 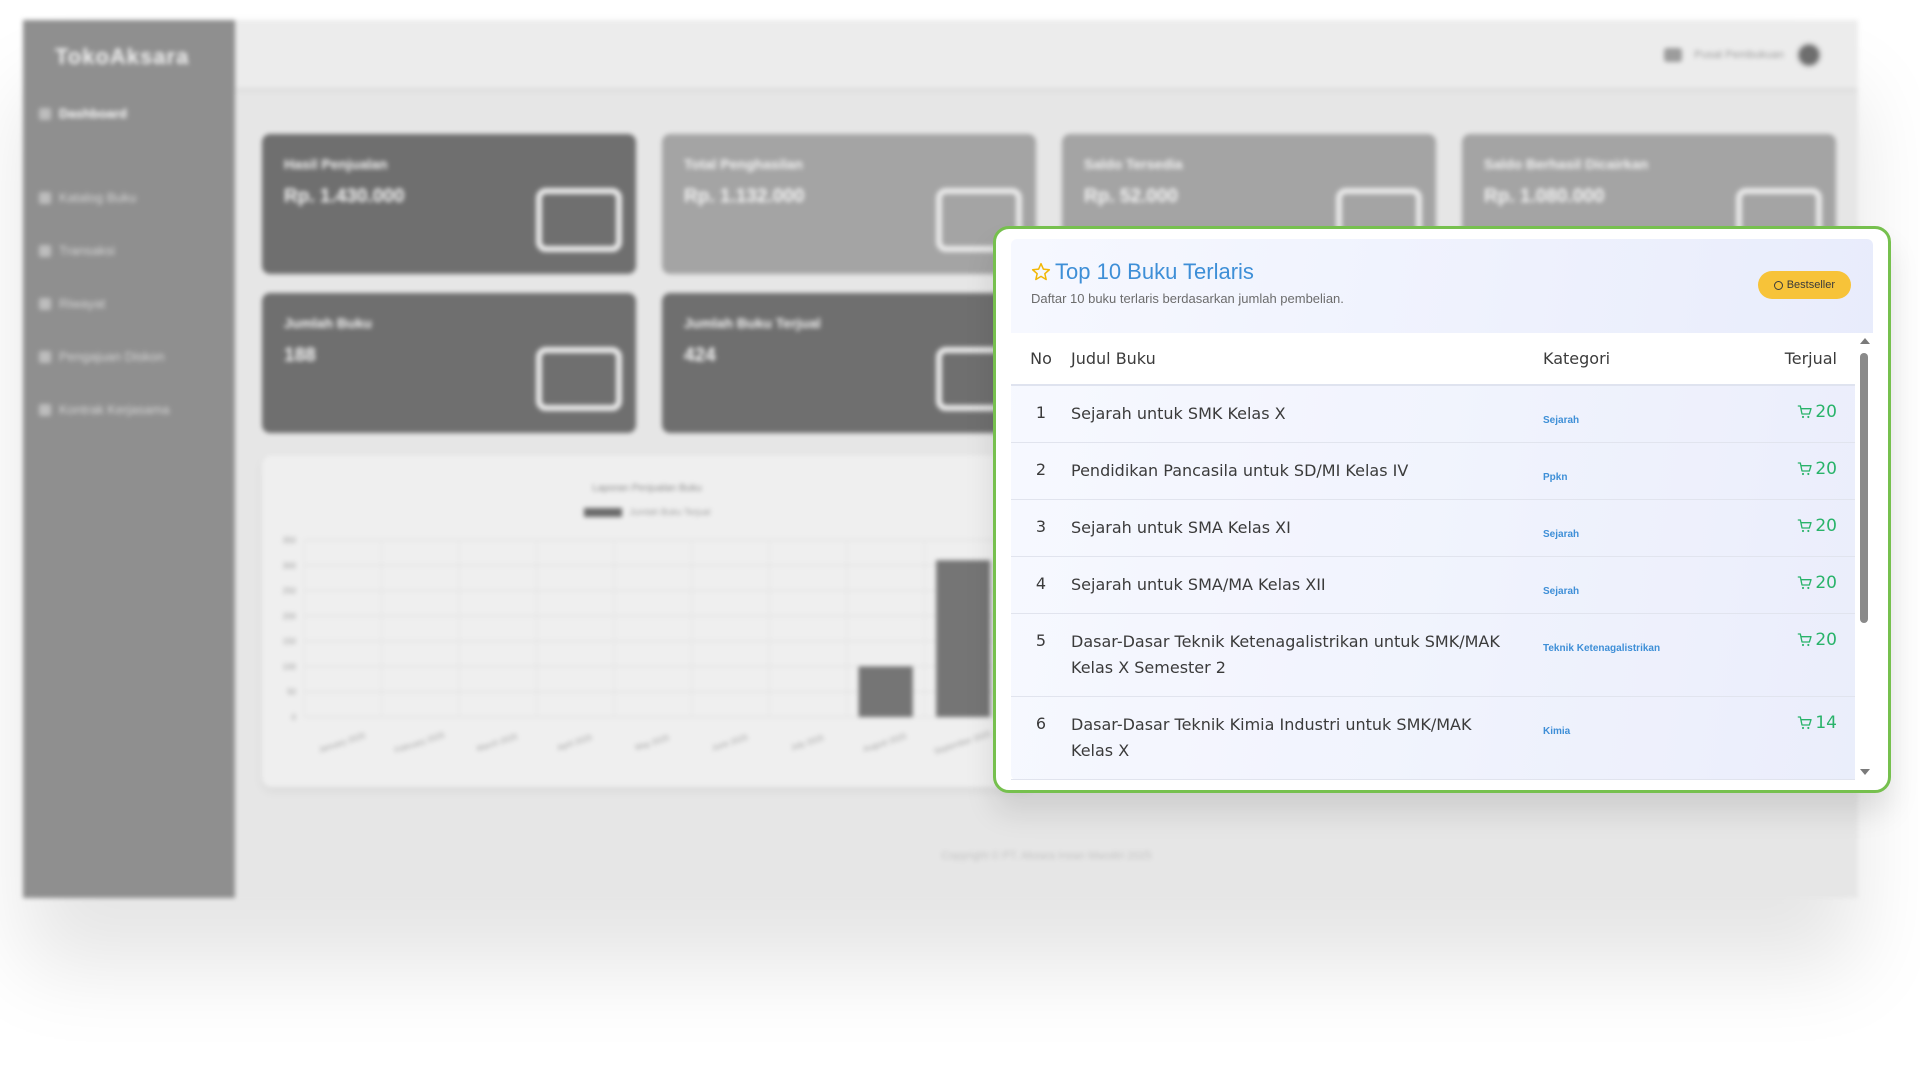 What do you see at coordinates (1041, 271) in the screenshot?
I see `star-icon` at bounding box center [1041, 271].